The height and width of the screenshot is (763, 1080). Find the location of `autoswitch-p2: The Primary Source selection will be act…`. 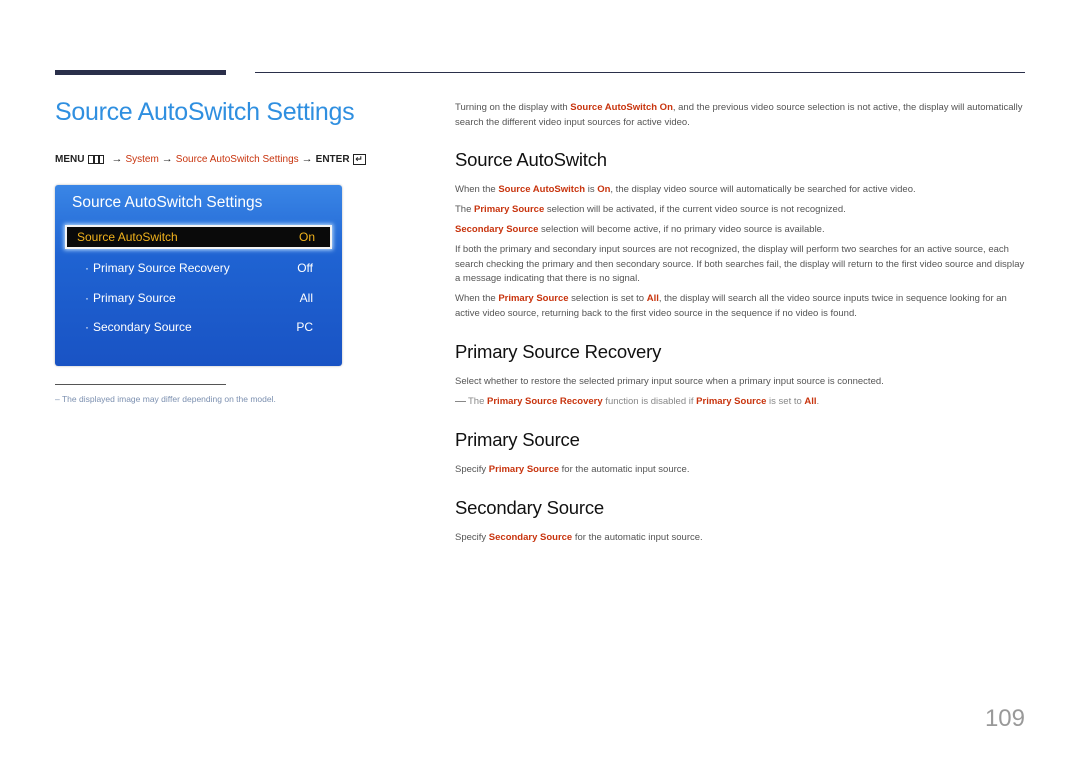

autoswitch-p2: The Primary Source selection will be act… is located at coordinates (650, 209).